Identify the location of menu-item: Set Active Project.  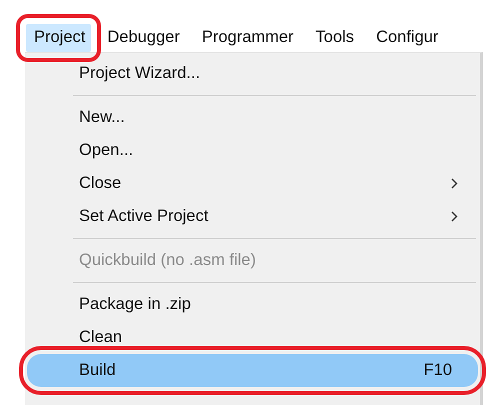
(252, 216).